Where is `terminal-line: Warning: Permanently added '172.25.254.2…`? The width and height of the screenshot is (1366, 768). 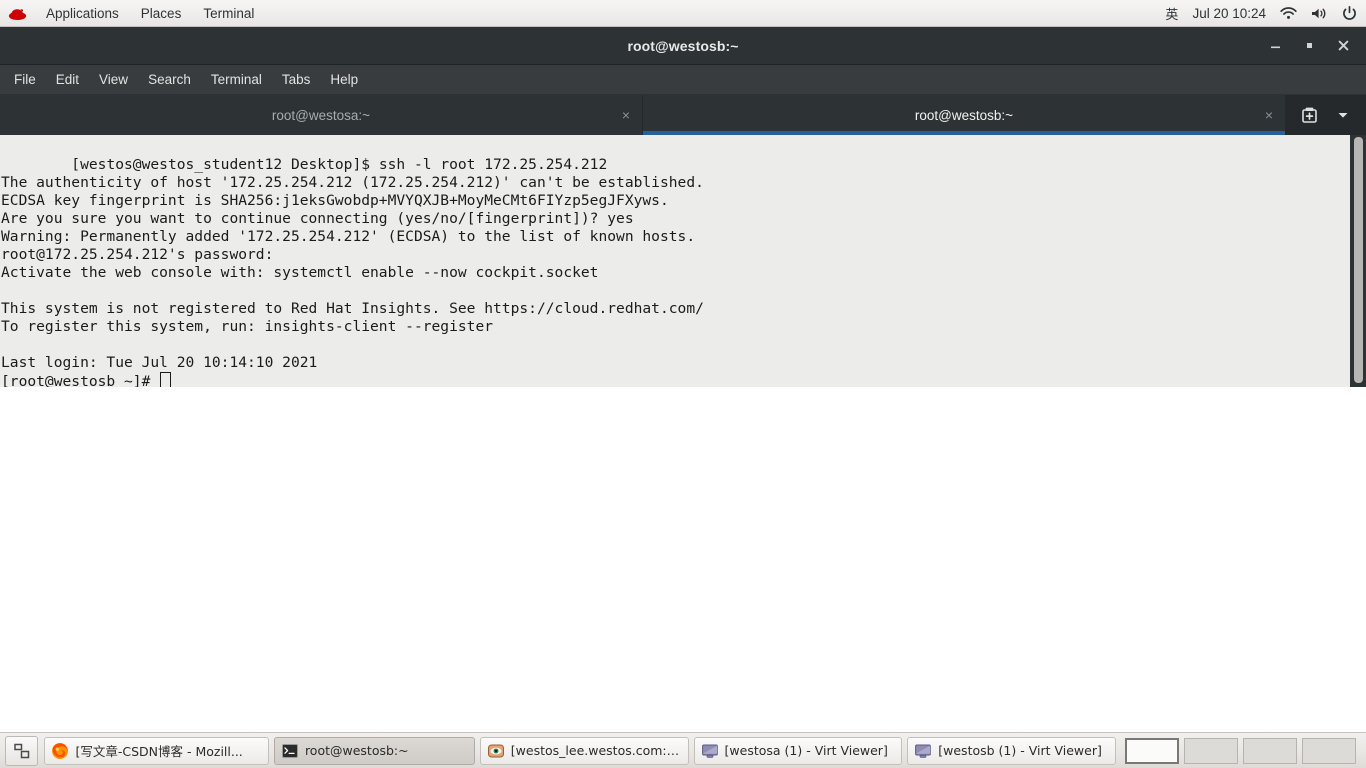
terminal-line: Warning: Permanently added '172.25.254.2… is located at coordinates (348, 236).